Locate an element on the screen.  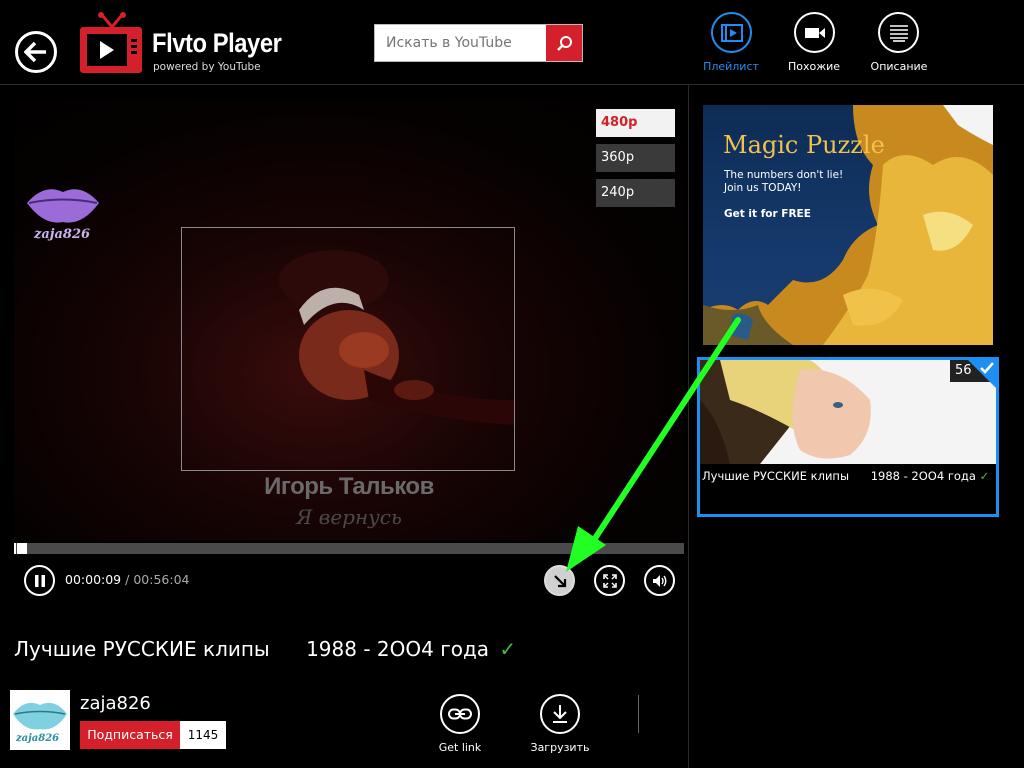
current-time: 00:00:09 is located at coordinates (93, 579).